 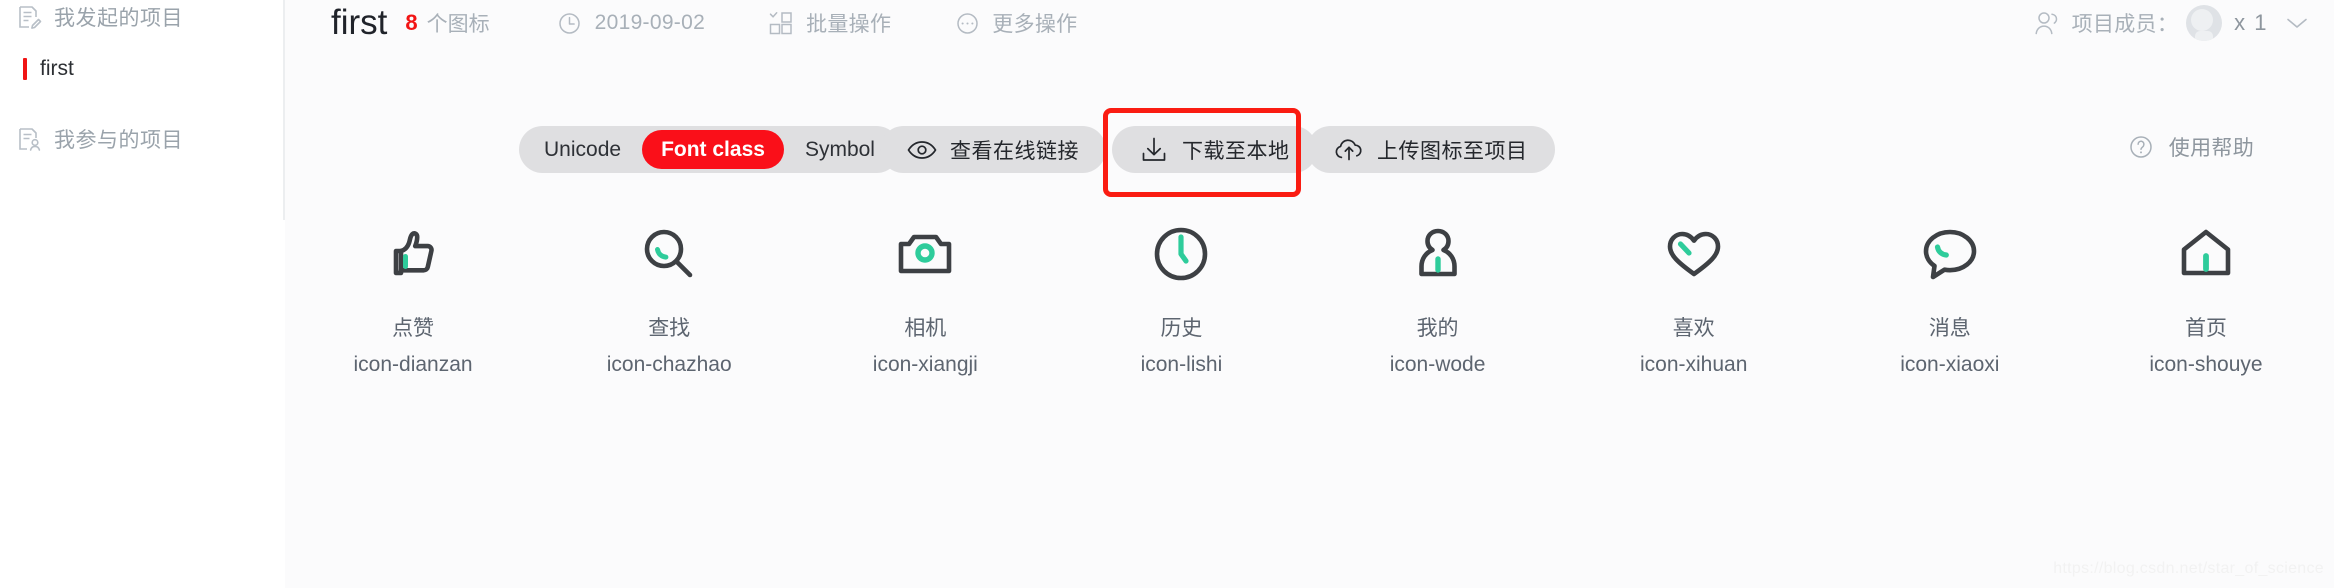 I want to click on message-icon, so click(x=1950, y=254).